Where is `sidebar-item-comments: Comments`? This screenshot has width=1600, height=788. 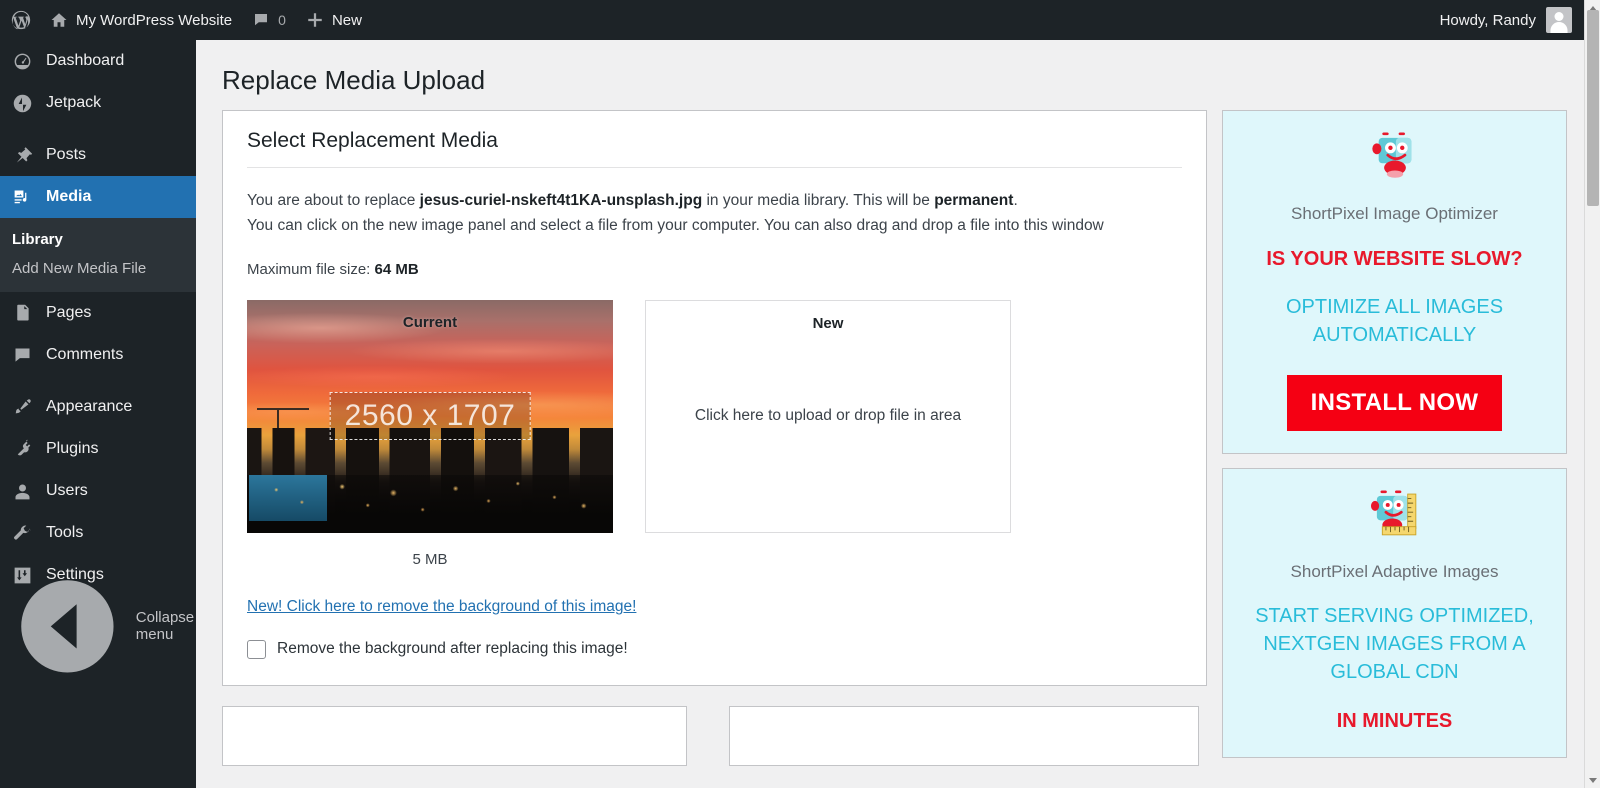
sidebar-item-comments: Comments is located at coordinates (98, 355).